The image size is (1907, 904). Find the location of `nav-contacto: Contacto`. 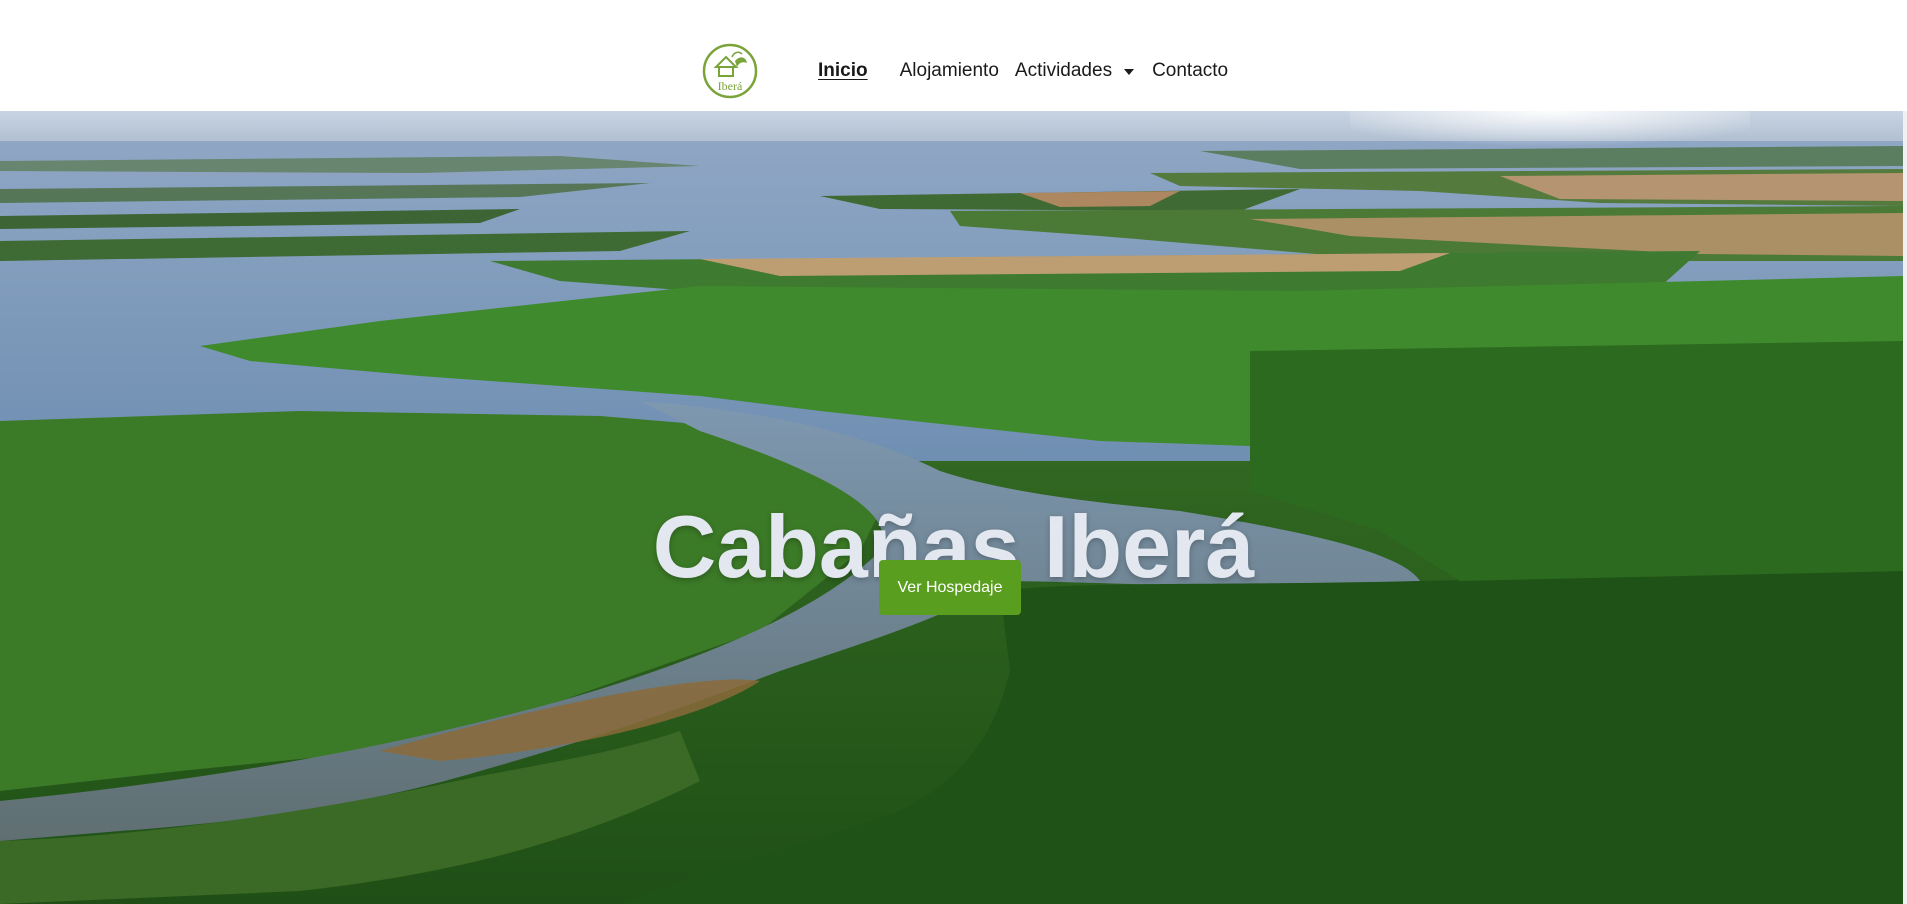

nav-contacto: Contacto is located at coordinates (1190, 71).